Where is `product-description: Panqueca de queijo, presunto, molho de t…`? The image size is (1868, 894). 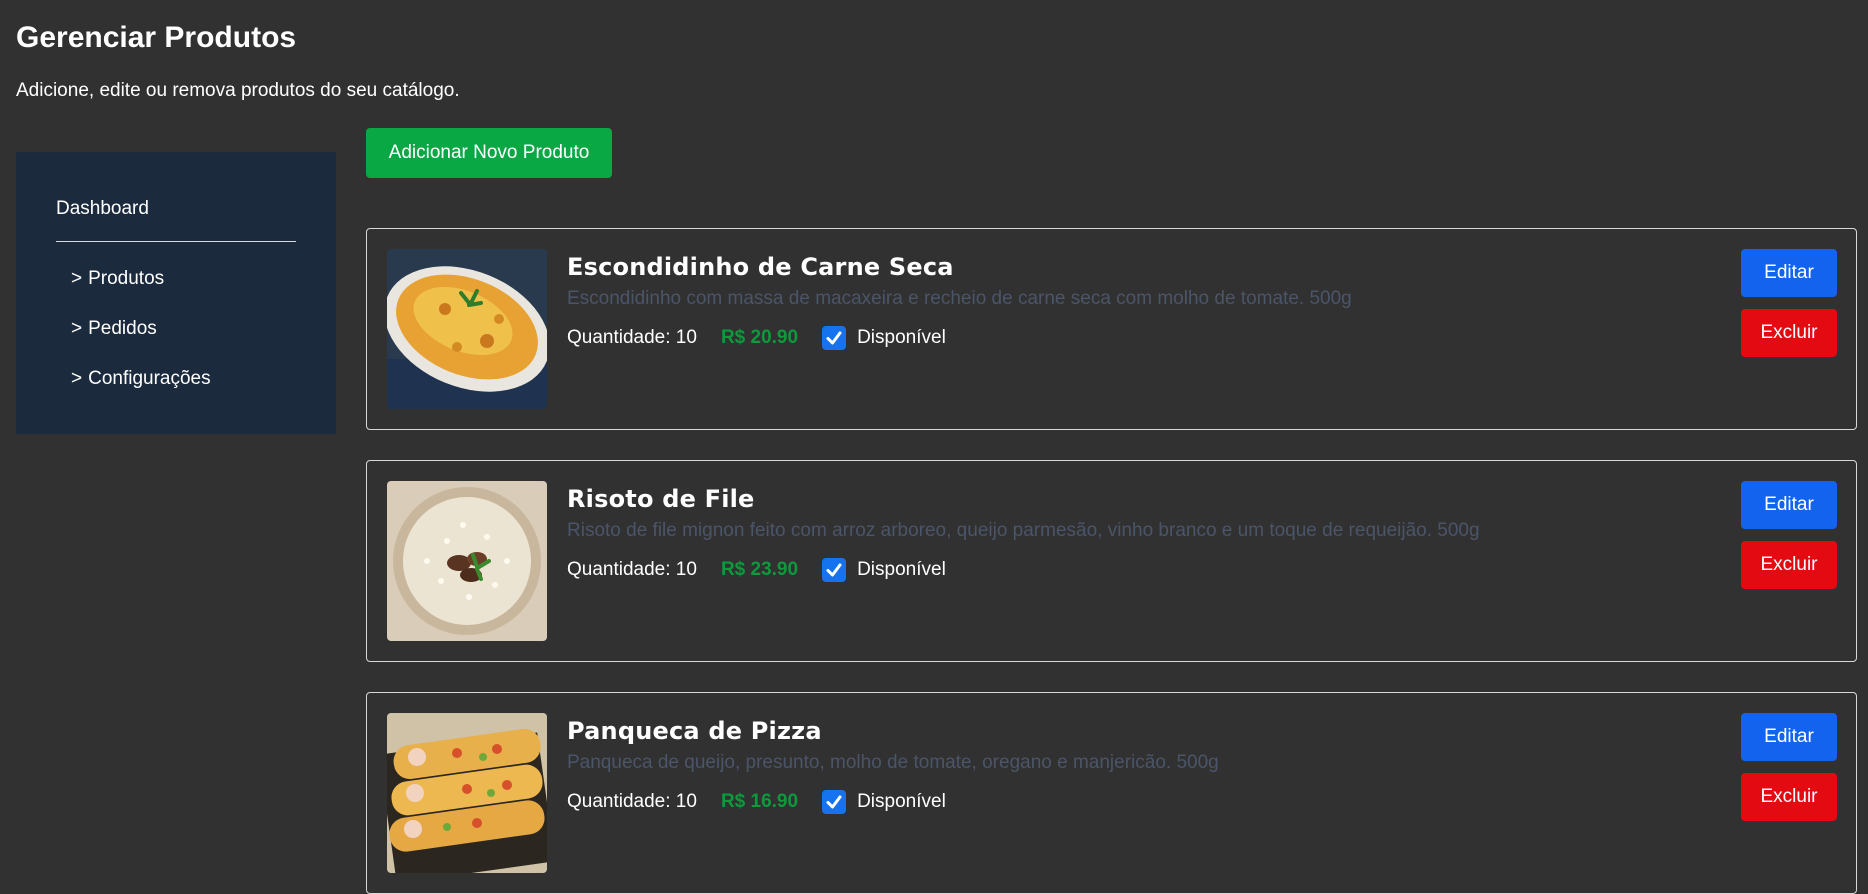
product-description: Panqueca de queijo, presunto, molho de t… is located at coordinates (893, 762).